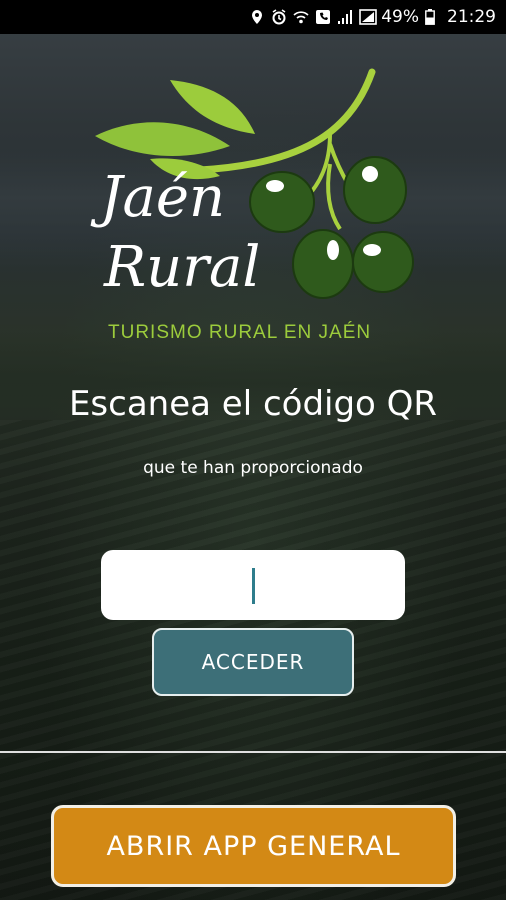  Describe the element at coordinates (240, 332) in the screenshot. I see `logo-tagline: TURISMO RURAL EN JAÉN` at that location.